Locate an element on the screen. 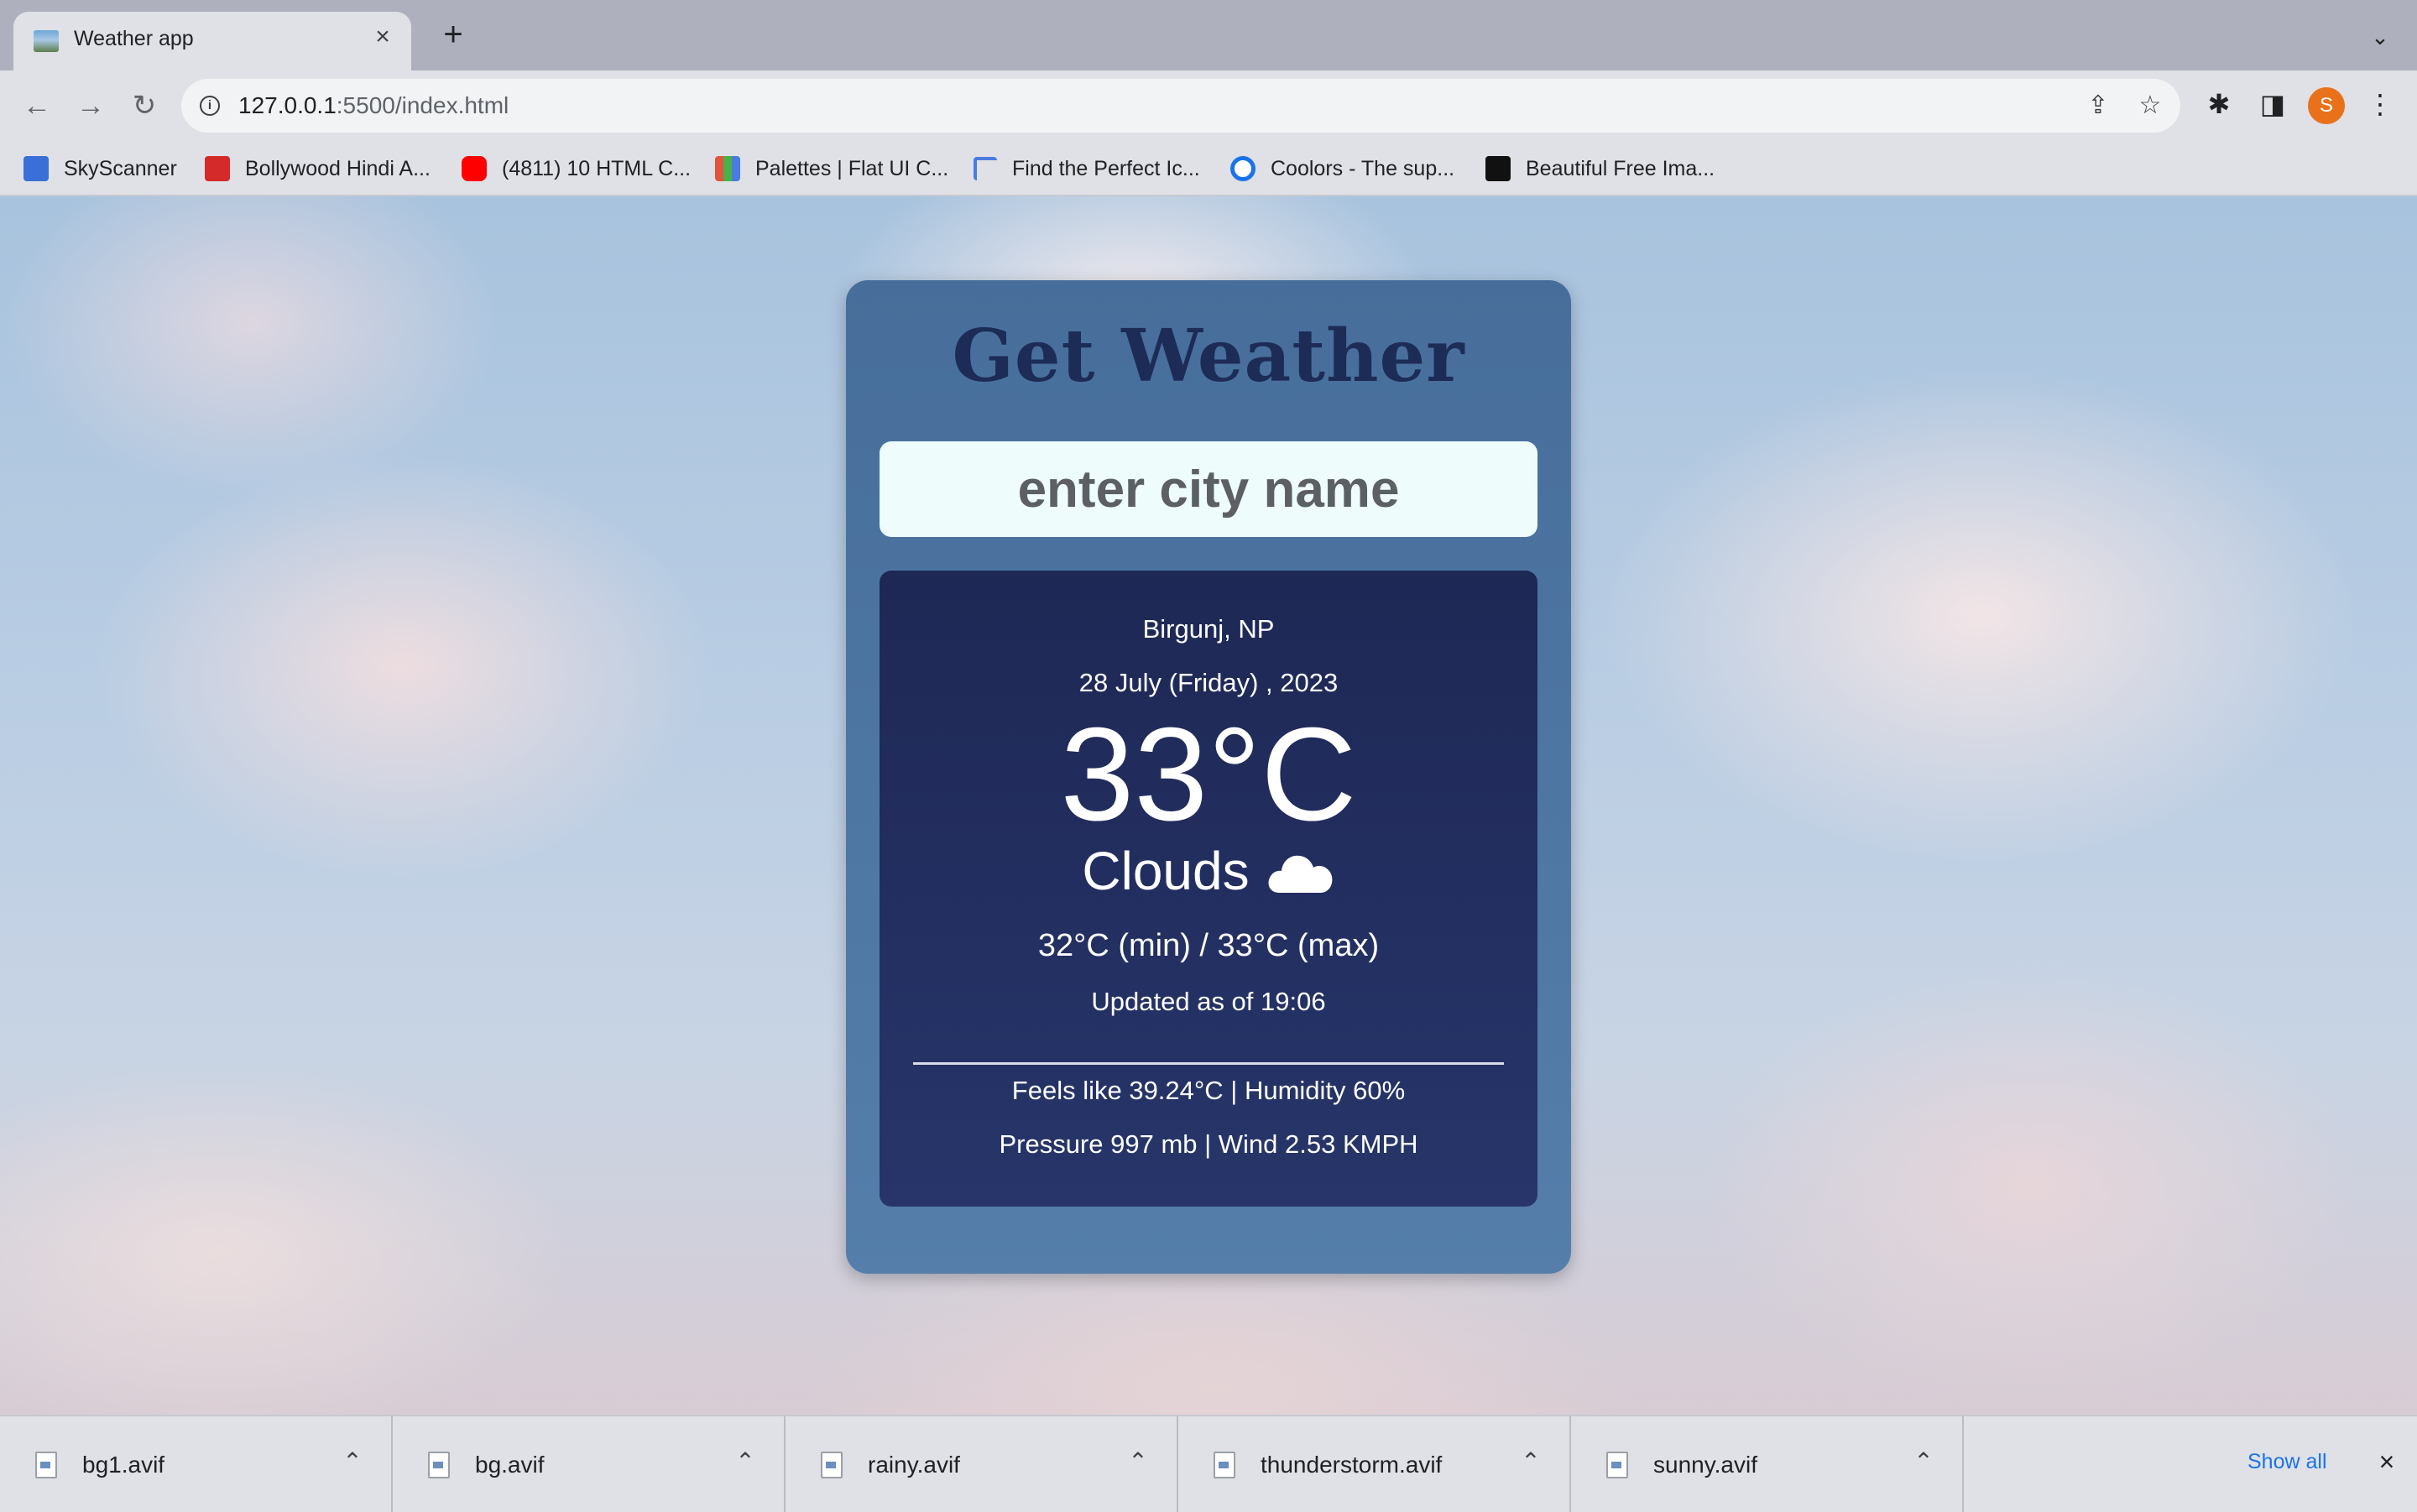 The width and height of the screenshot is (2417, 1512). browser-tab: Weather app × is located at coordinates (212, 41).